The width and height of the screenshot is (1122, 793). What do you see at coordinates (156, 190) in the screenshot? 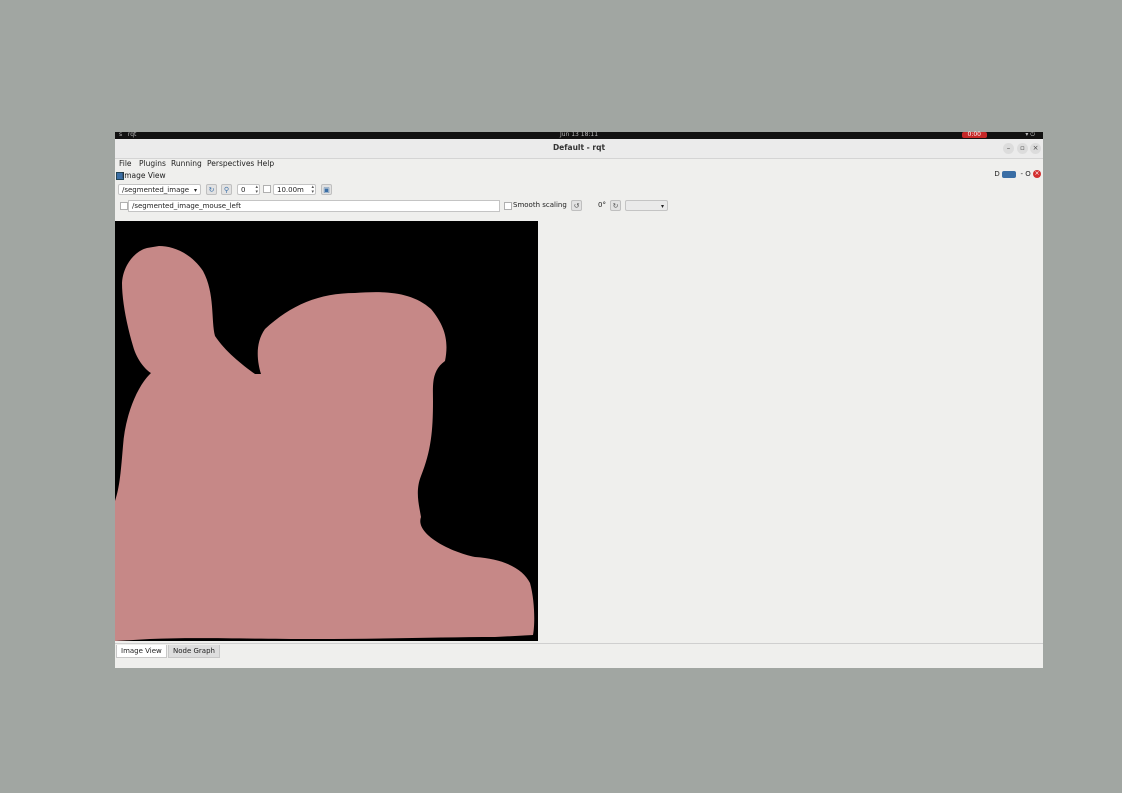
I see `topic-value: /segmented_image` at bounding box center [156, 190].